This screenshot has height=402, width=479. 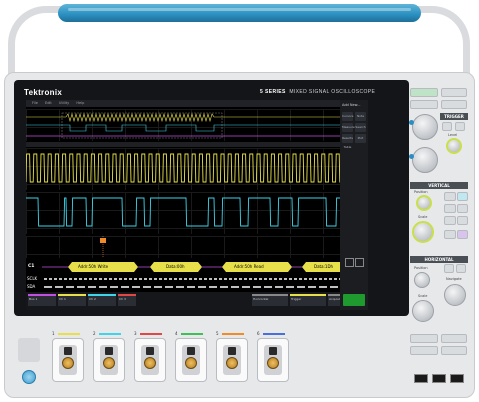 I want to click on vertical-scale-knob, so click(x=423, y=232).